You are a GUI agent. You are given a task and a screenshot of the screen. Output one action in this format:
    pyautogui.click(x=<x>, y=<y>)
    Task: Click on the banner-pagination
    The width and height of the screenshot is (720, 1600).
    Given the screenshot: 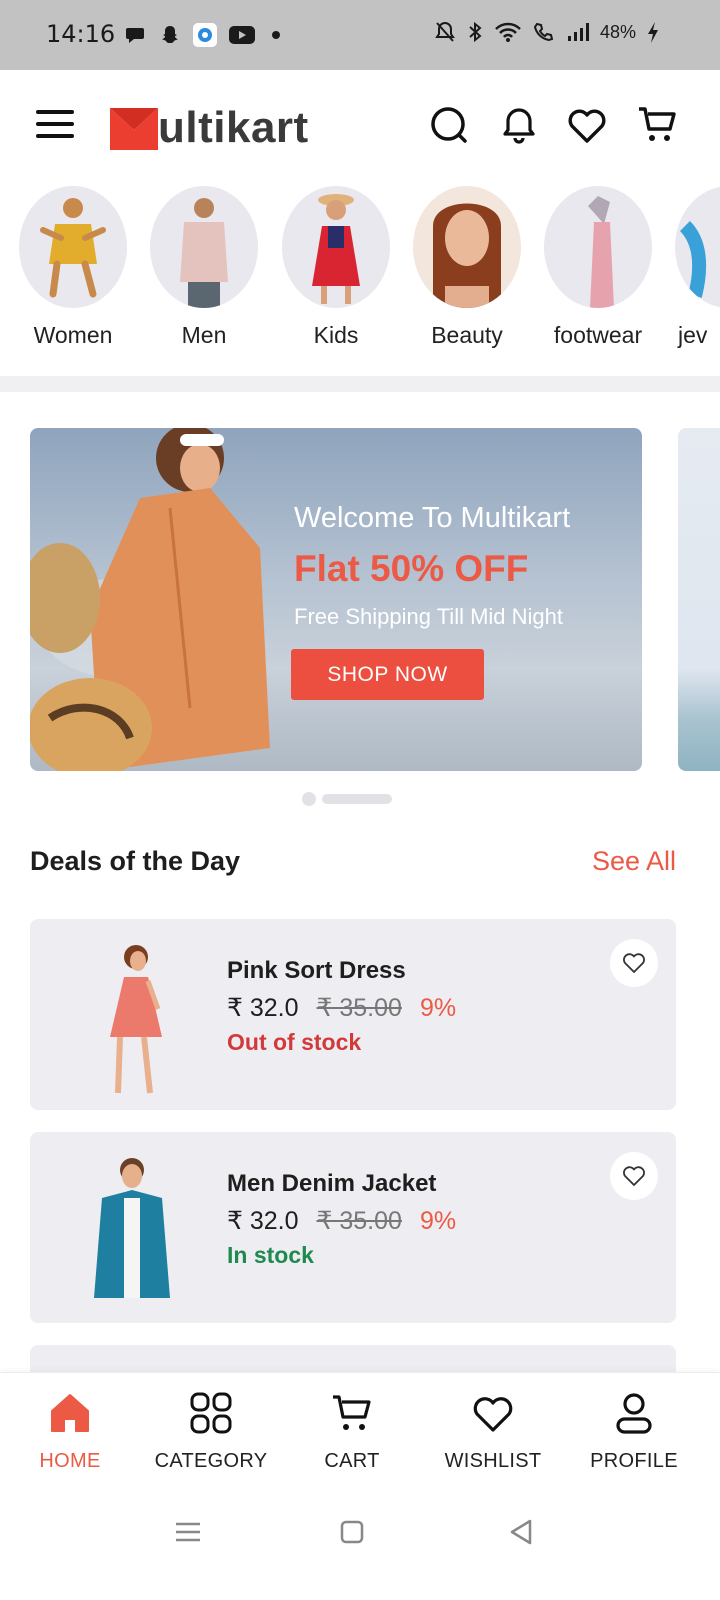 What is the action you would take?
    pyautogui.click(x=347, y=799)
    